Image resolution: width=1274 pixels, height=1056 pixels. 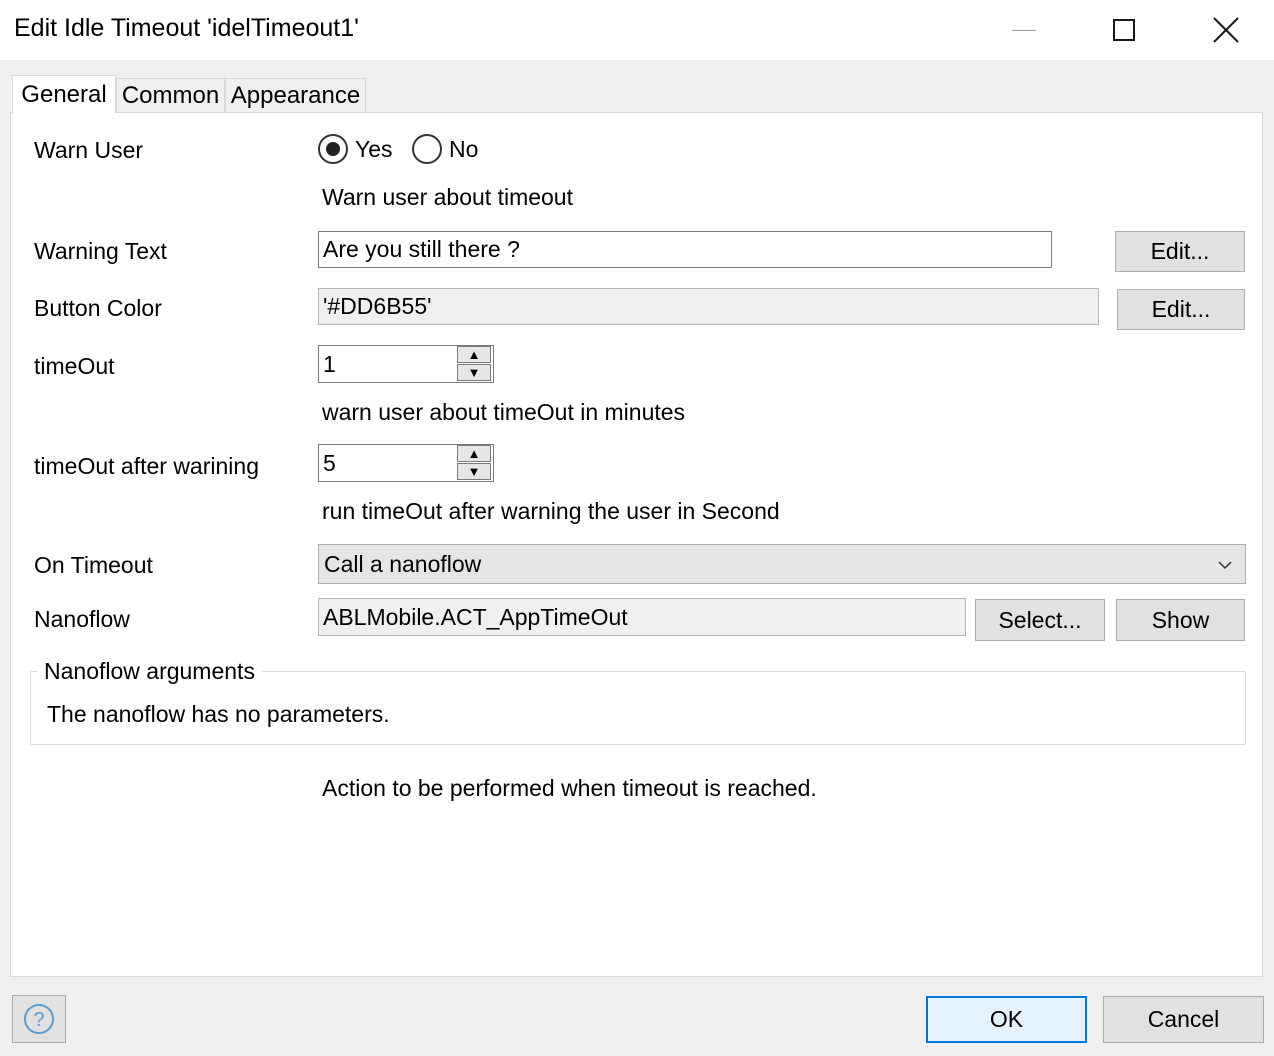 What do you see at coordinates (100, 251) in the screenshot?
I see `warning-text-label: Warning Text` at bounding box center [100, 251].